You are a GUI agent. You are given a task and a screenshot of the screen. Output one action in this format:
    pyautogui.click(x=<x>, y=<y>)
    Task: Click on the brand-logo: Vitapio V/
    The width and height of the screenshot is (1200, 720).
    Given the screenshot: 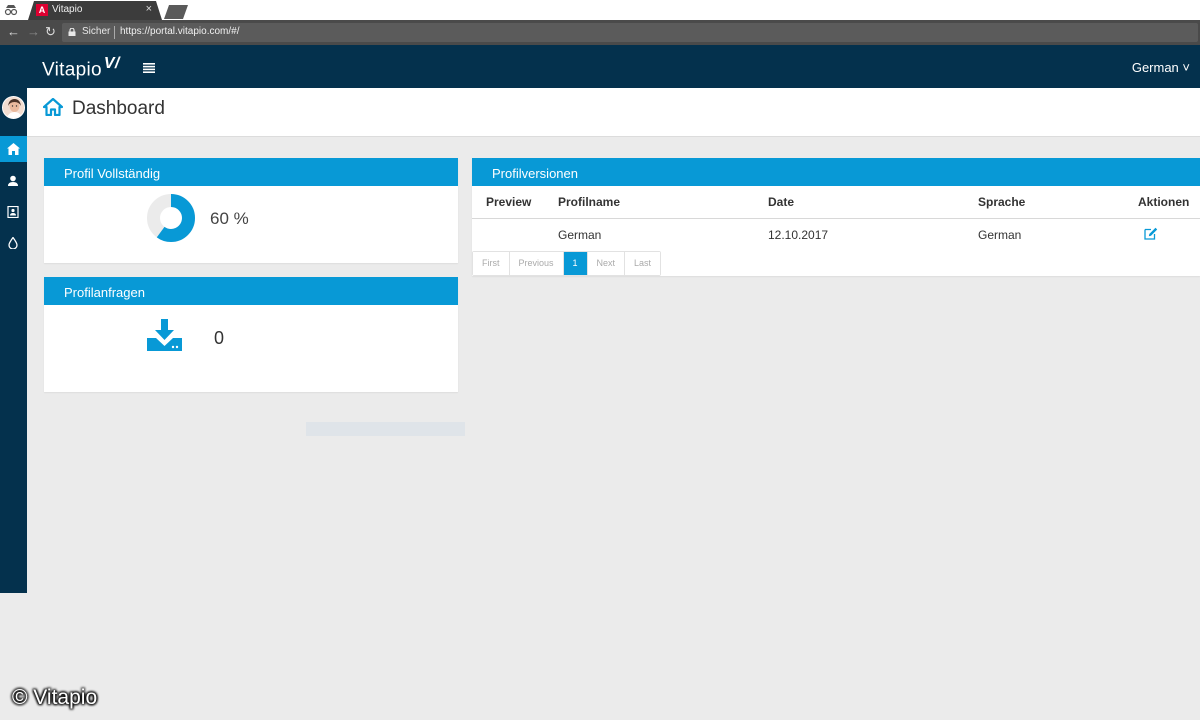 What is the action you would take?
    pyautogui.click(x=81, y=68)
    